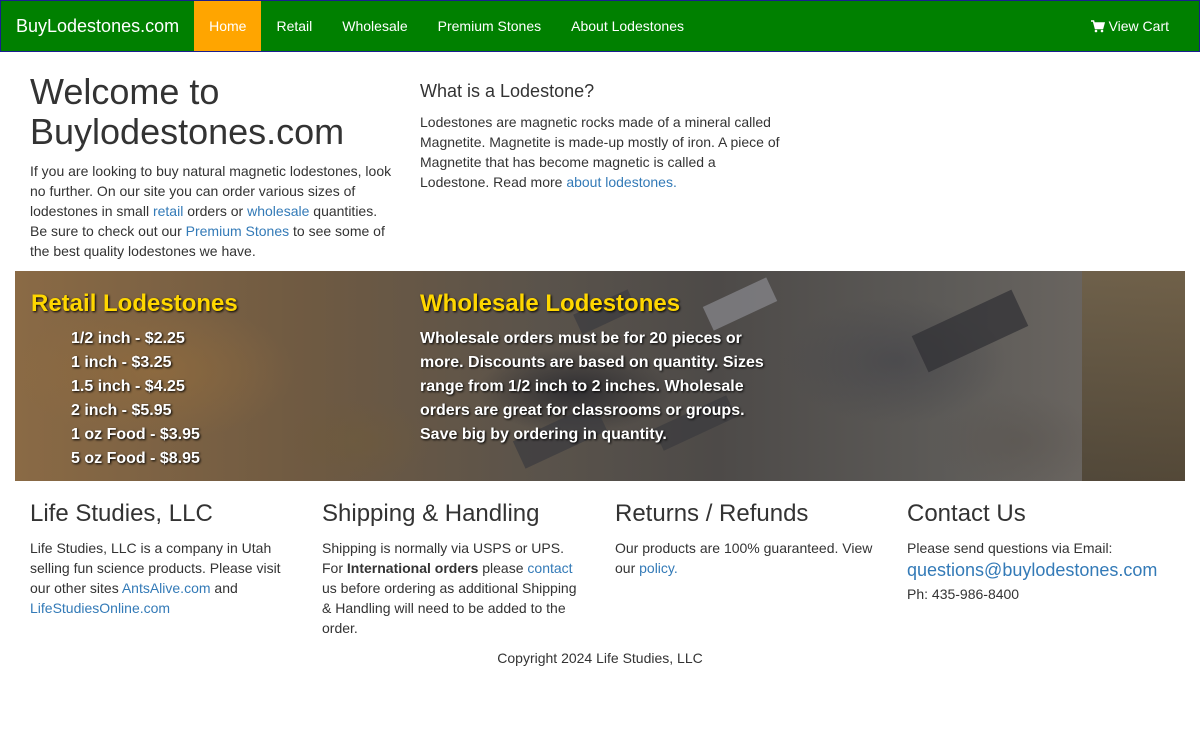 The image size is (1200, 740). What do you see at coordinates (489, 26) in the screenshot?
I see `nav-premium-stones: Premium Stones` at bounding box center [489, 26].